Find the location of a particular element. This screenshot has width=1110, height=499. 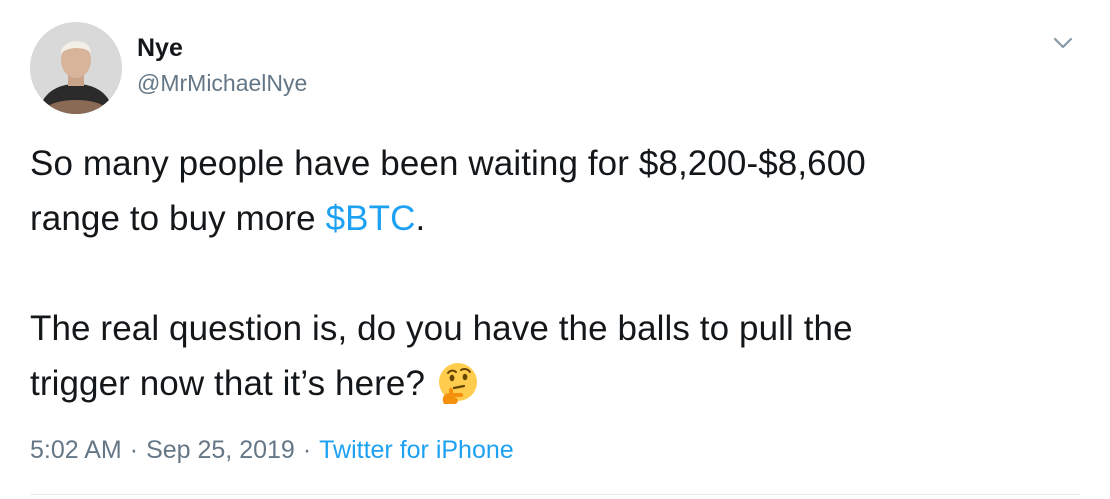

tweet-time: 5:02 AM is located at coordinates (76, 450).